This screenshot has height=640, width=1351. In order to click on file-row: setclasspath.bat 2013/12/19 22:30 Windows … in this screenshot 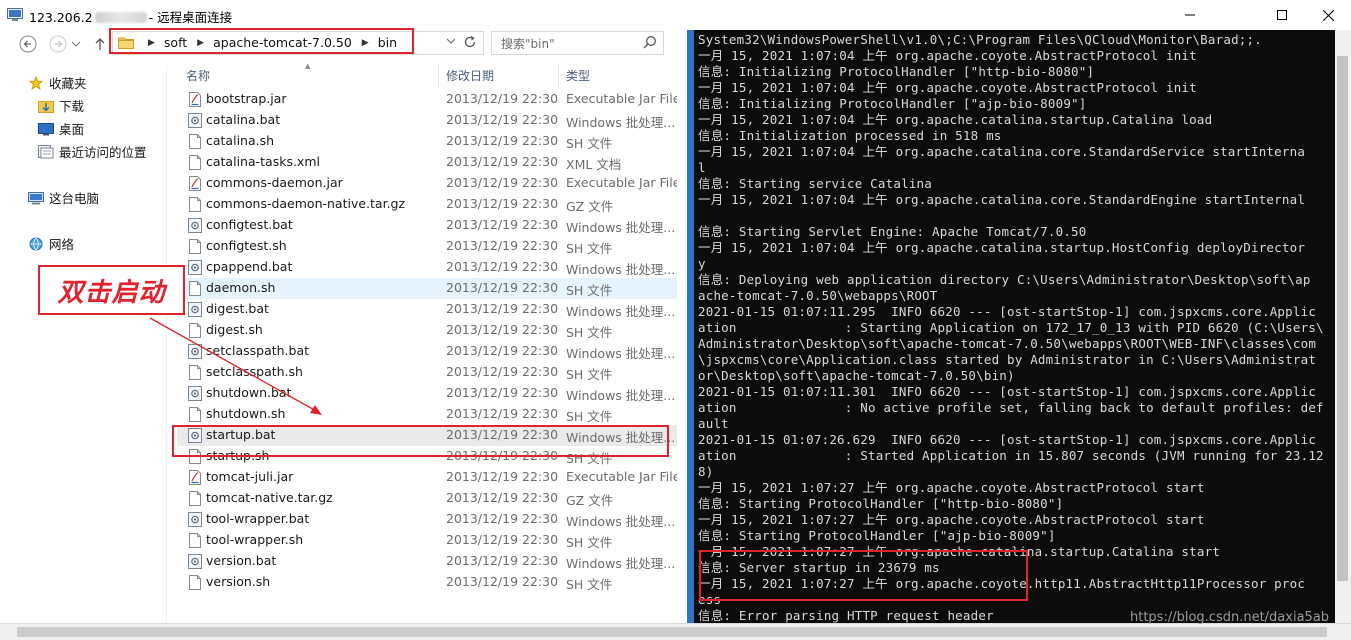, I will do `click(427, 351)`.